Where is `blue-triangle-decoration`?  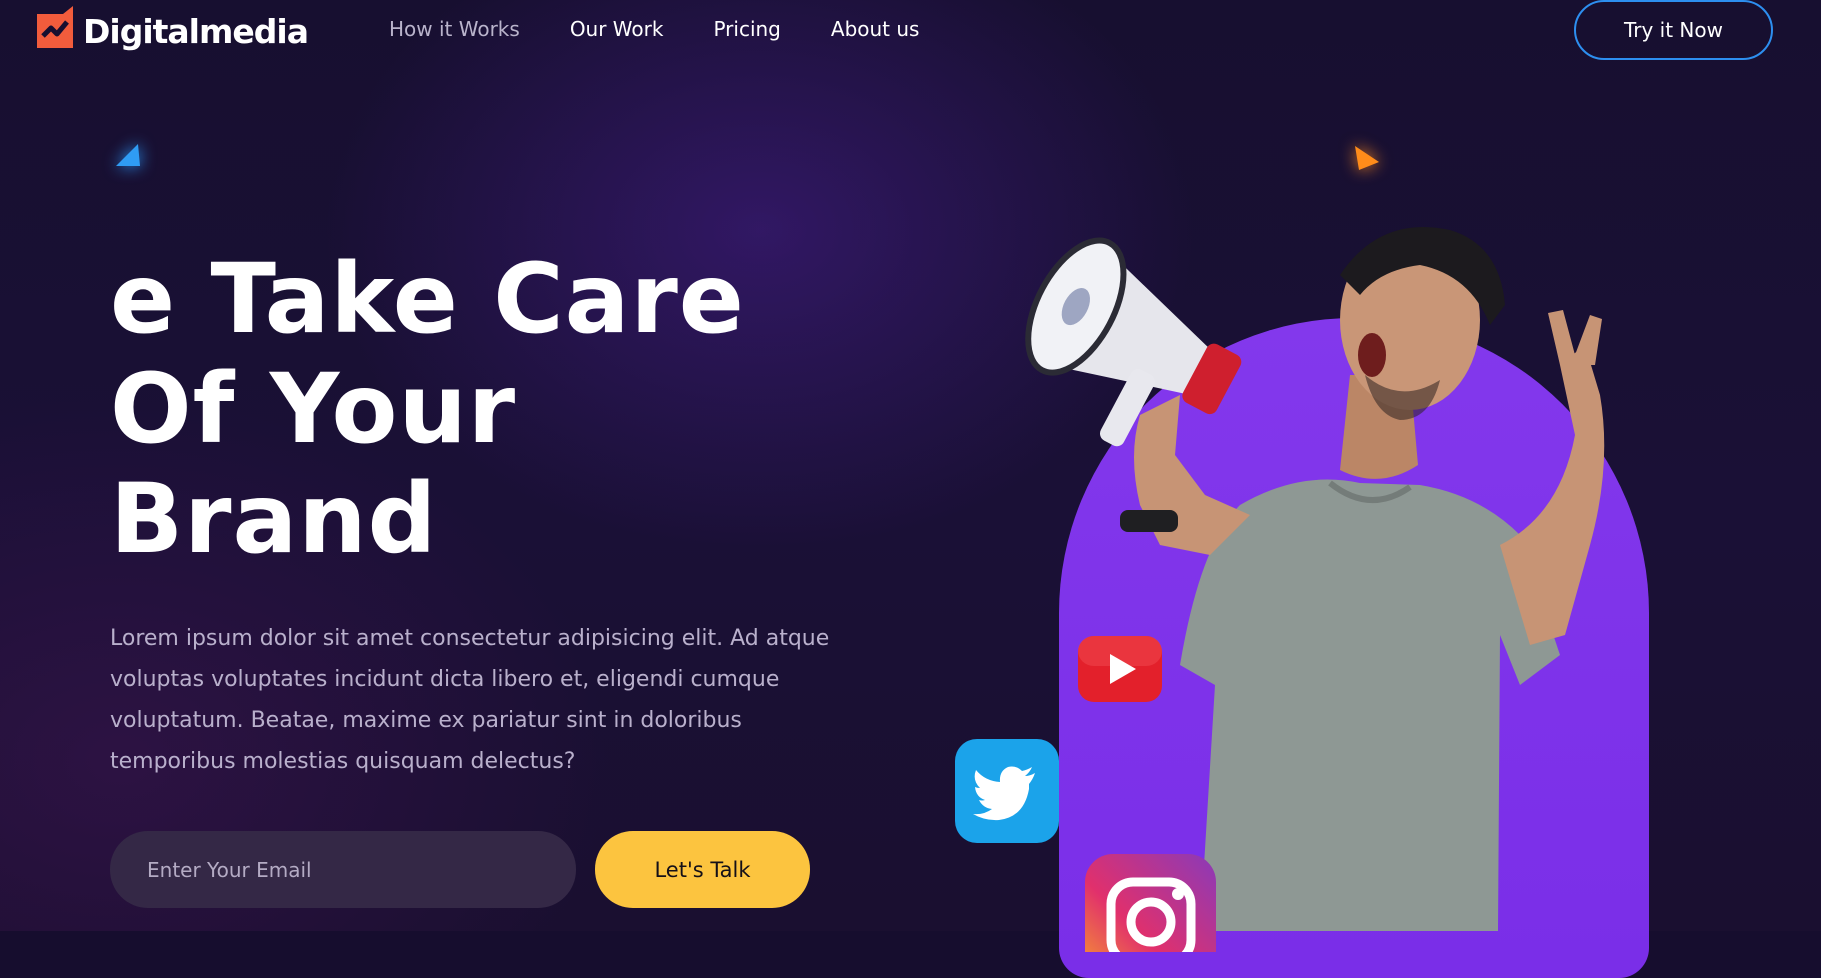
blue-triangle-decoration is located at coordinates (128, 155).